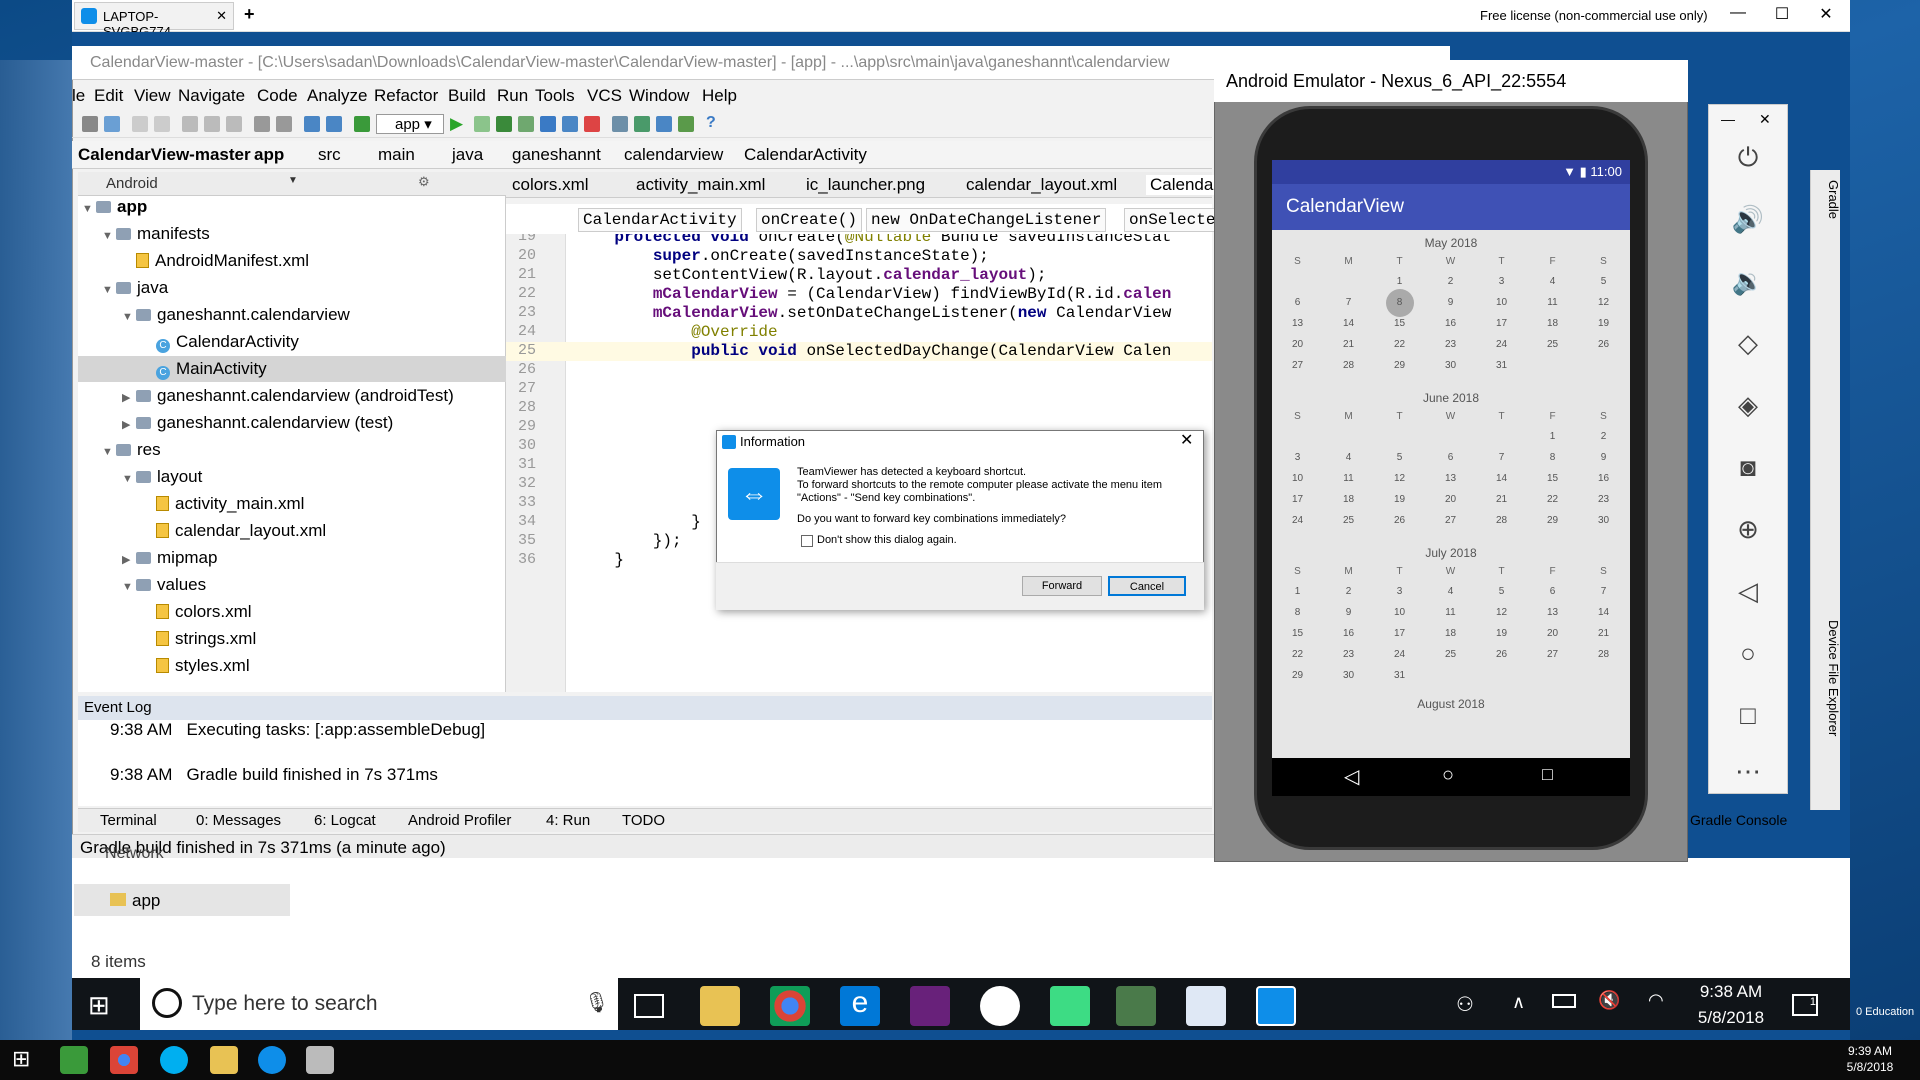  Describe the element at coordinates (312, 124) in the screenshot. I see `back-nav-icon` at that location.